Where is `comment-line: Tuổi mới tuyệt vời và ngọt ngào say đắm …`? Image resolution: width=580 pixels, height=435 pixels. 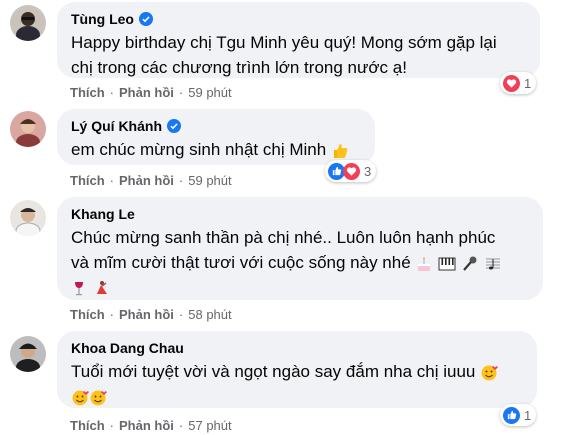 comment-line: Tuổi mới tuyệt vời và ngọt ngào say đắm … is located at coordinates (273, 371).